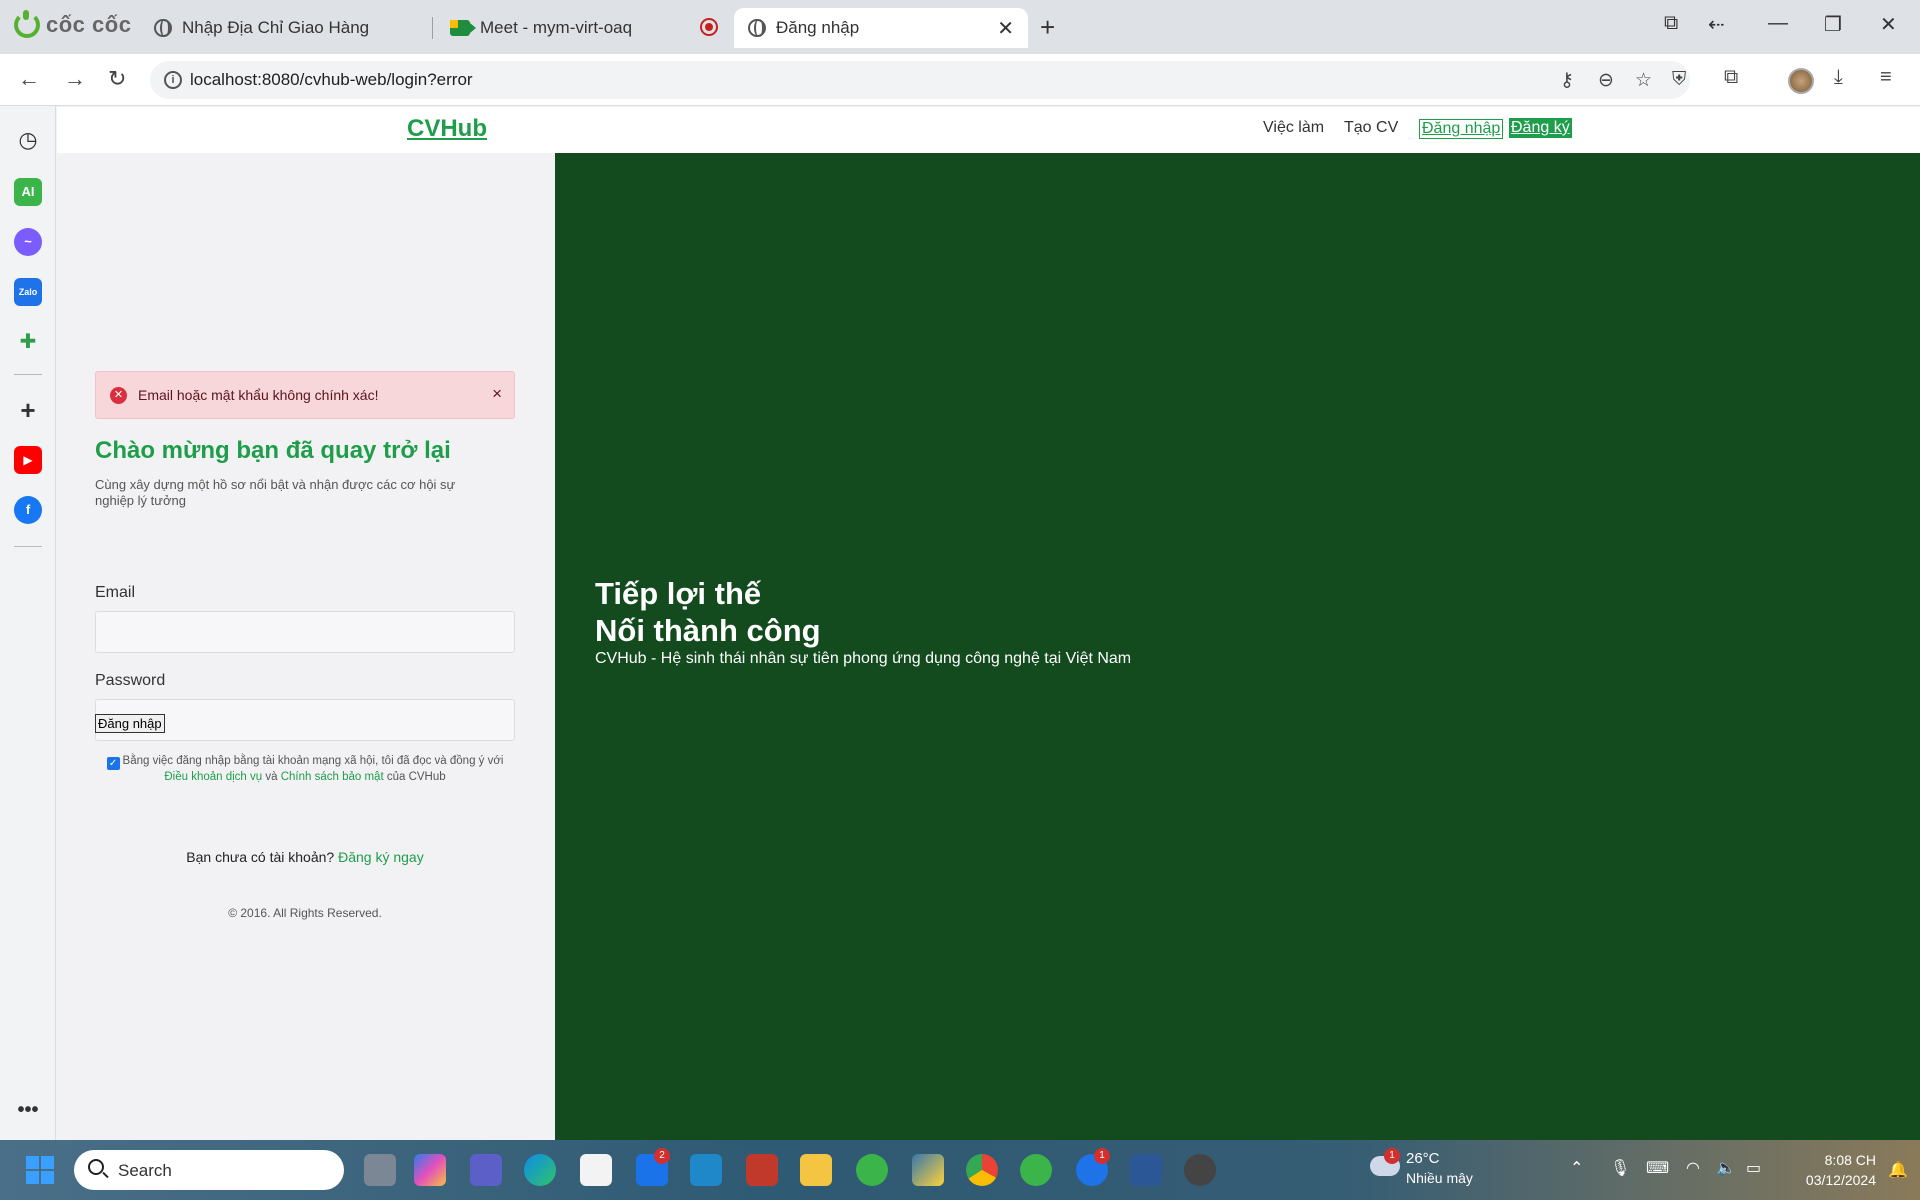 The height and width of the screenshot is (1200, 1920). What do you see at coordinates (706, 1170) in the screenshot?
I see `remote-desktop-icon` at bounding box center [706, 1170].